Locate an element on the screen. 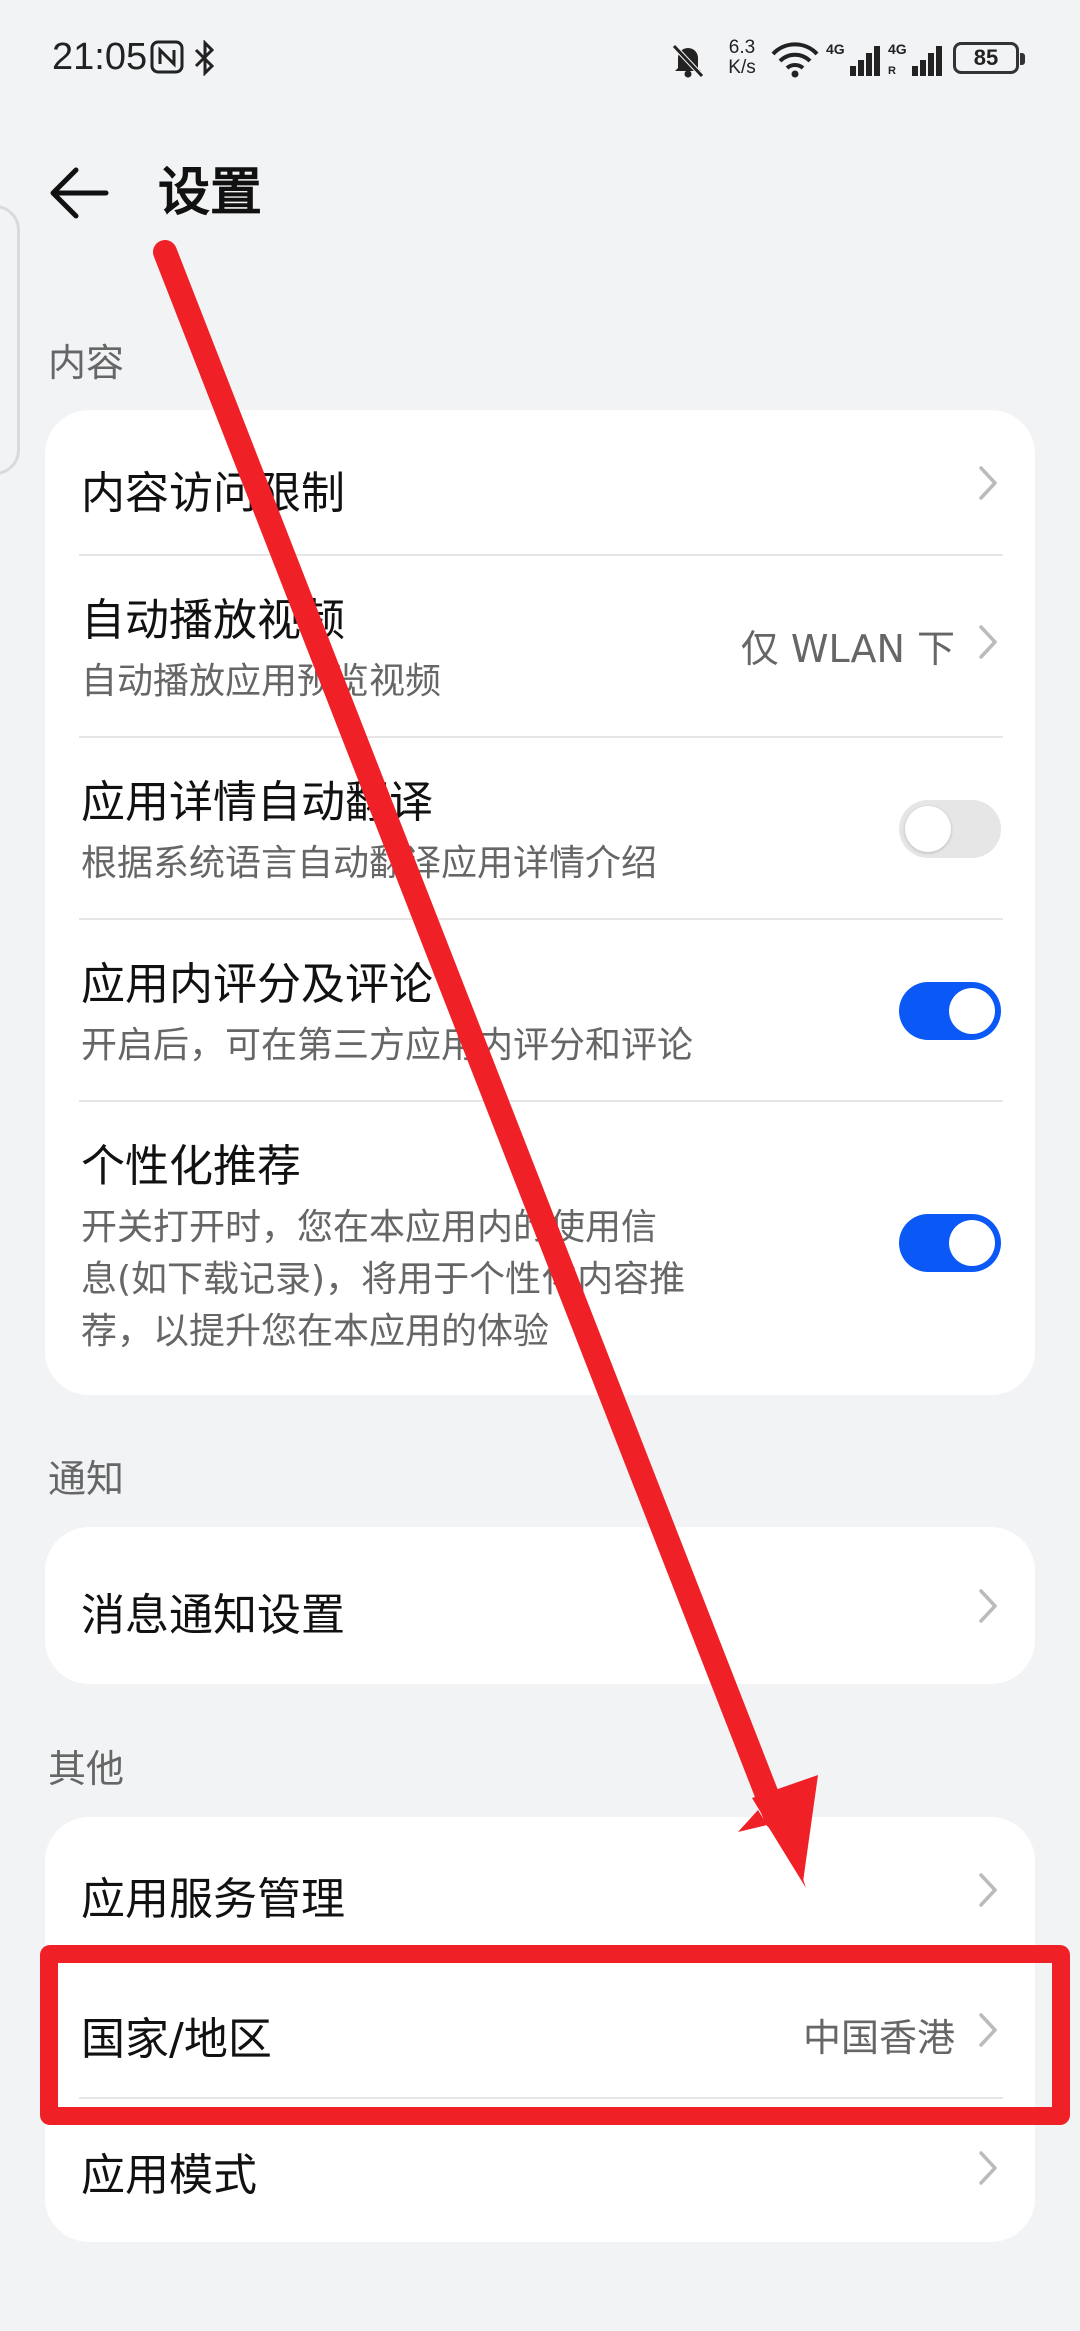 This screenshot has height=2331, width=1080. message-notification-row: 消息通知设置 is located at coordinates (540, 1605).